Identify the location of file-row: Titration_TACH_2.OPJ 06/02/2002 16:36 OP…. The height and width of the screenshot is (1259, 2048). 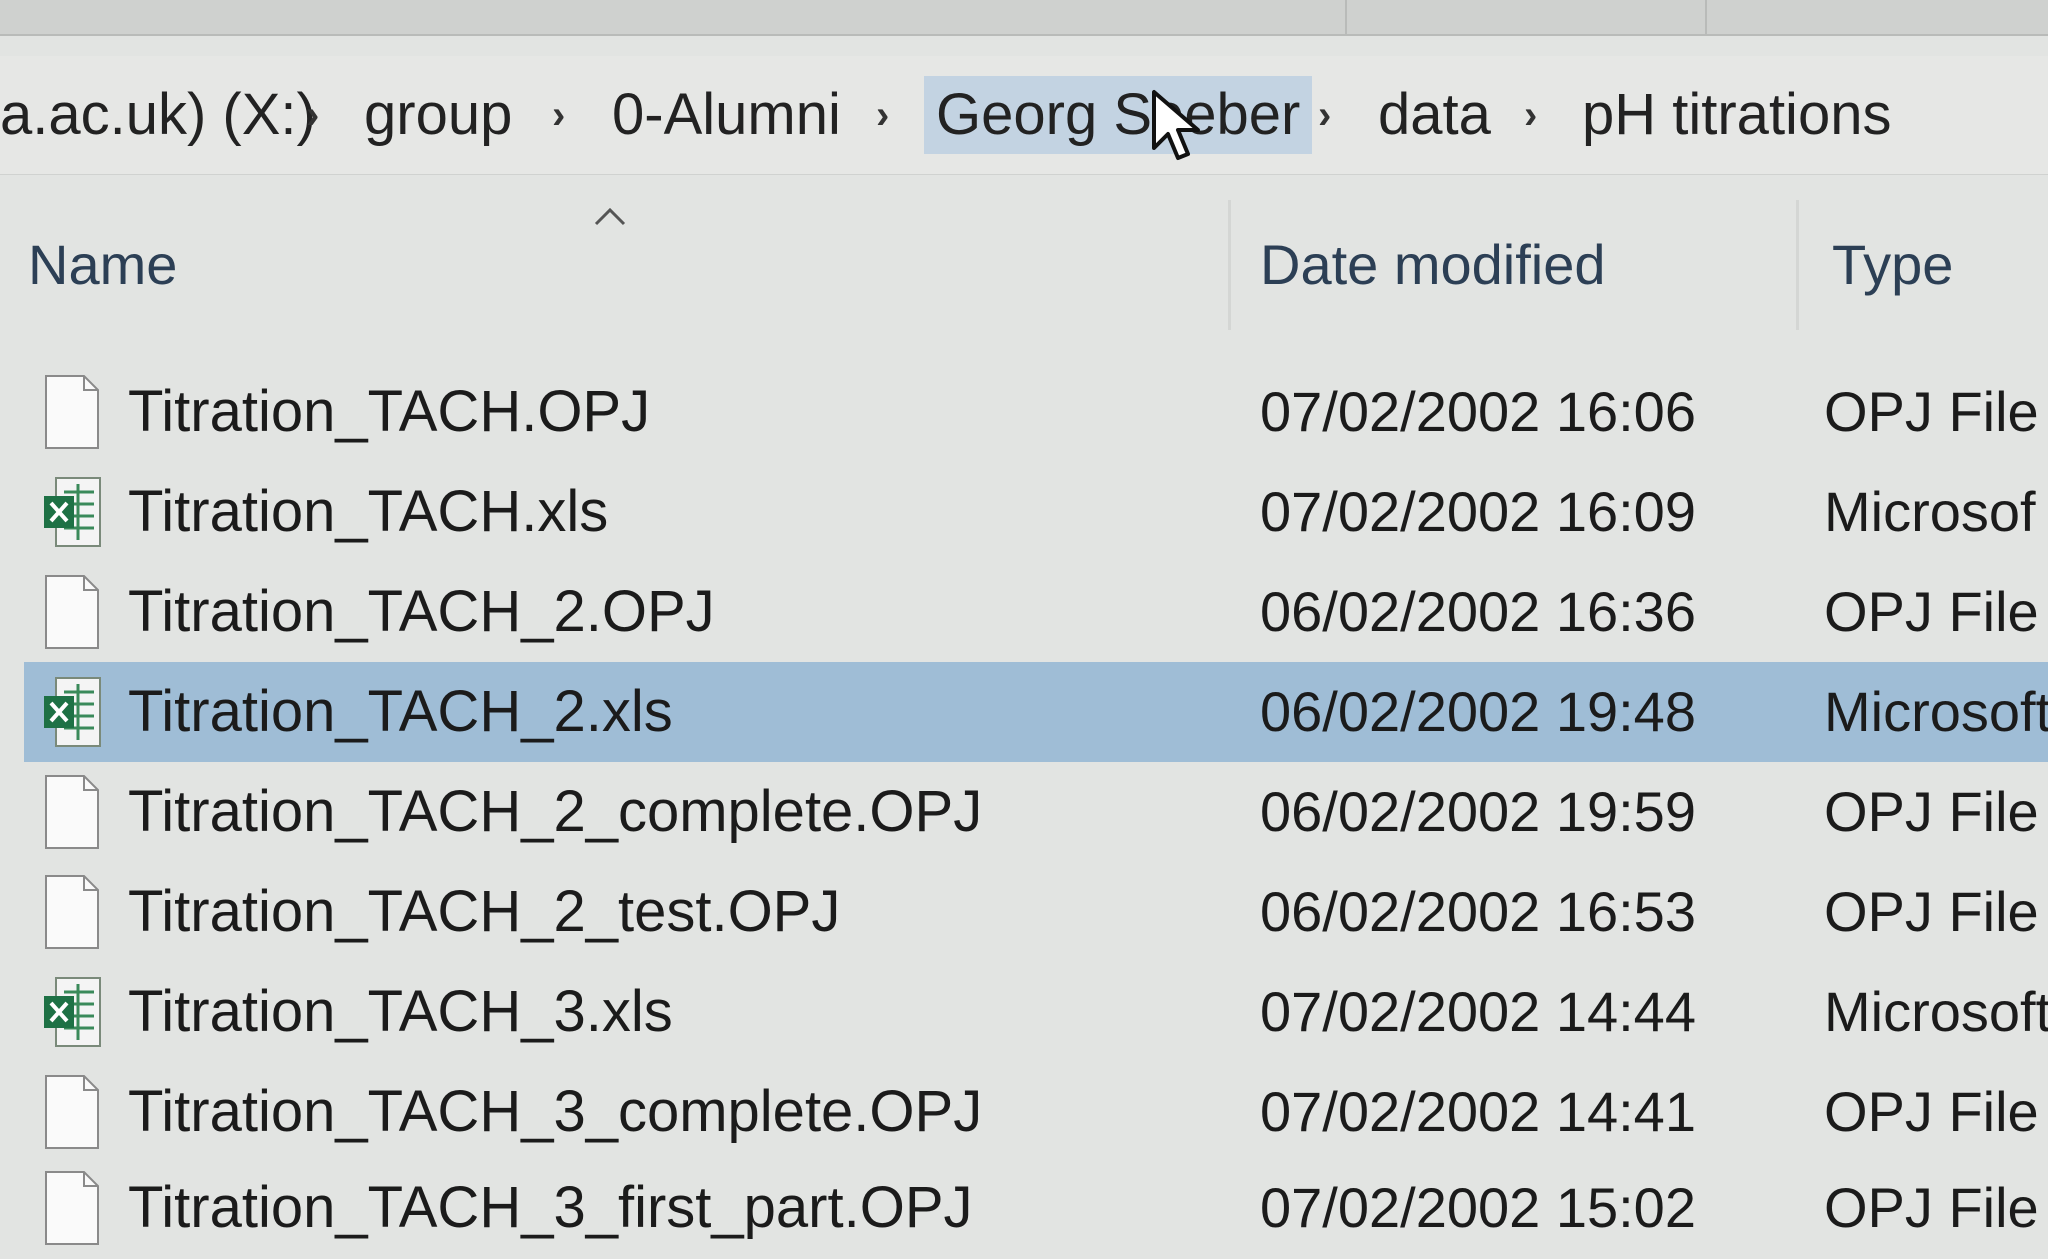
(1036, 612).